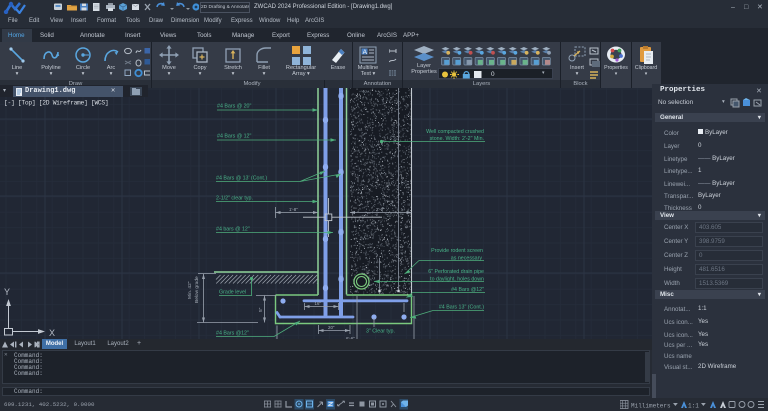 The height and width of the screenshot is (411, 768). Describe the element at coordinates (233, 230) in the screenshot. I see `svg-text: #4 bars @ 12"` at that location.